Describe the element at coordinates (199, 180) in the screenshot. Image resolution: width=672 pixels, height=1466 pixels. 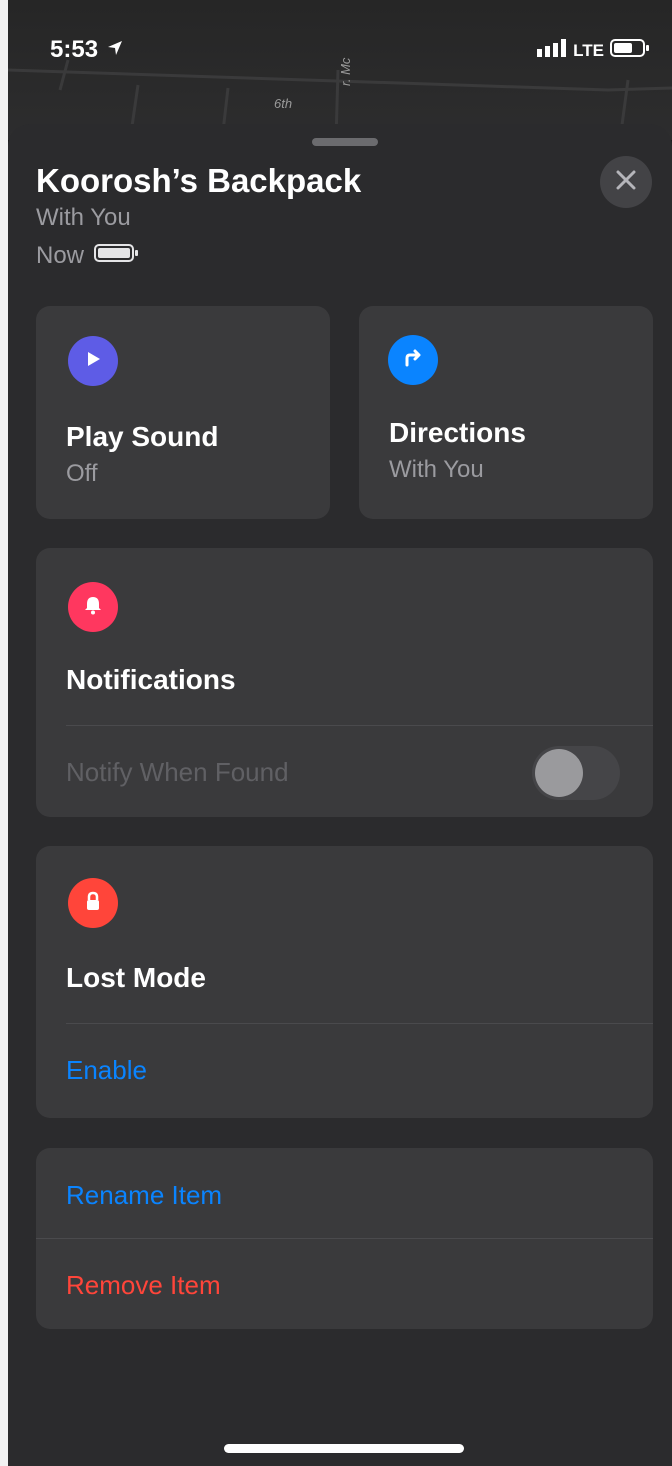
I see `item-name: Koorosh’s Backpack` at that location.